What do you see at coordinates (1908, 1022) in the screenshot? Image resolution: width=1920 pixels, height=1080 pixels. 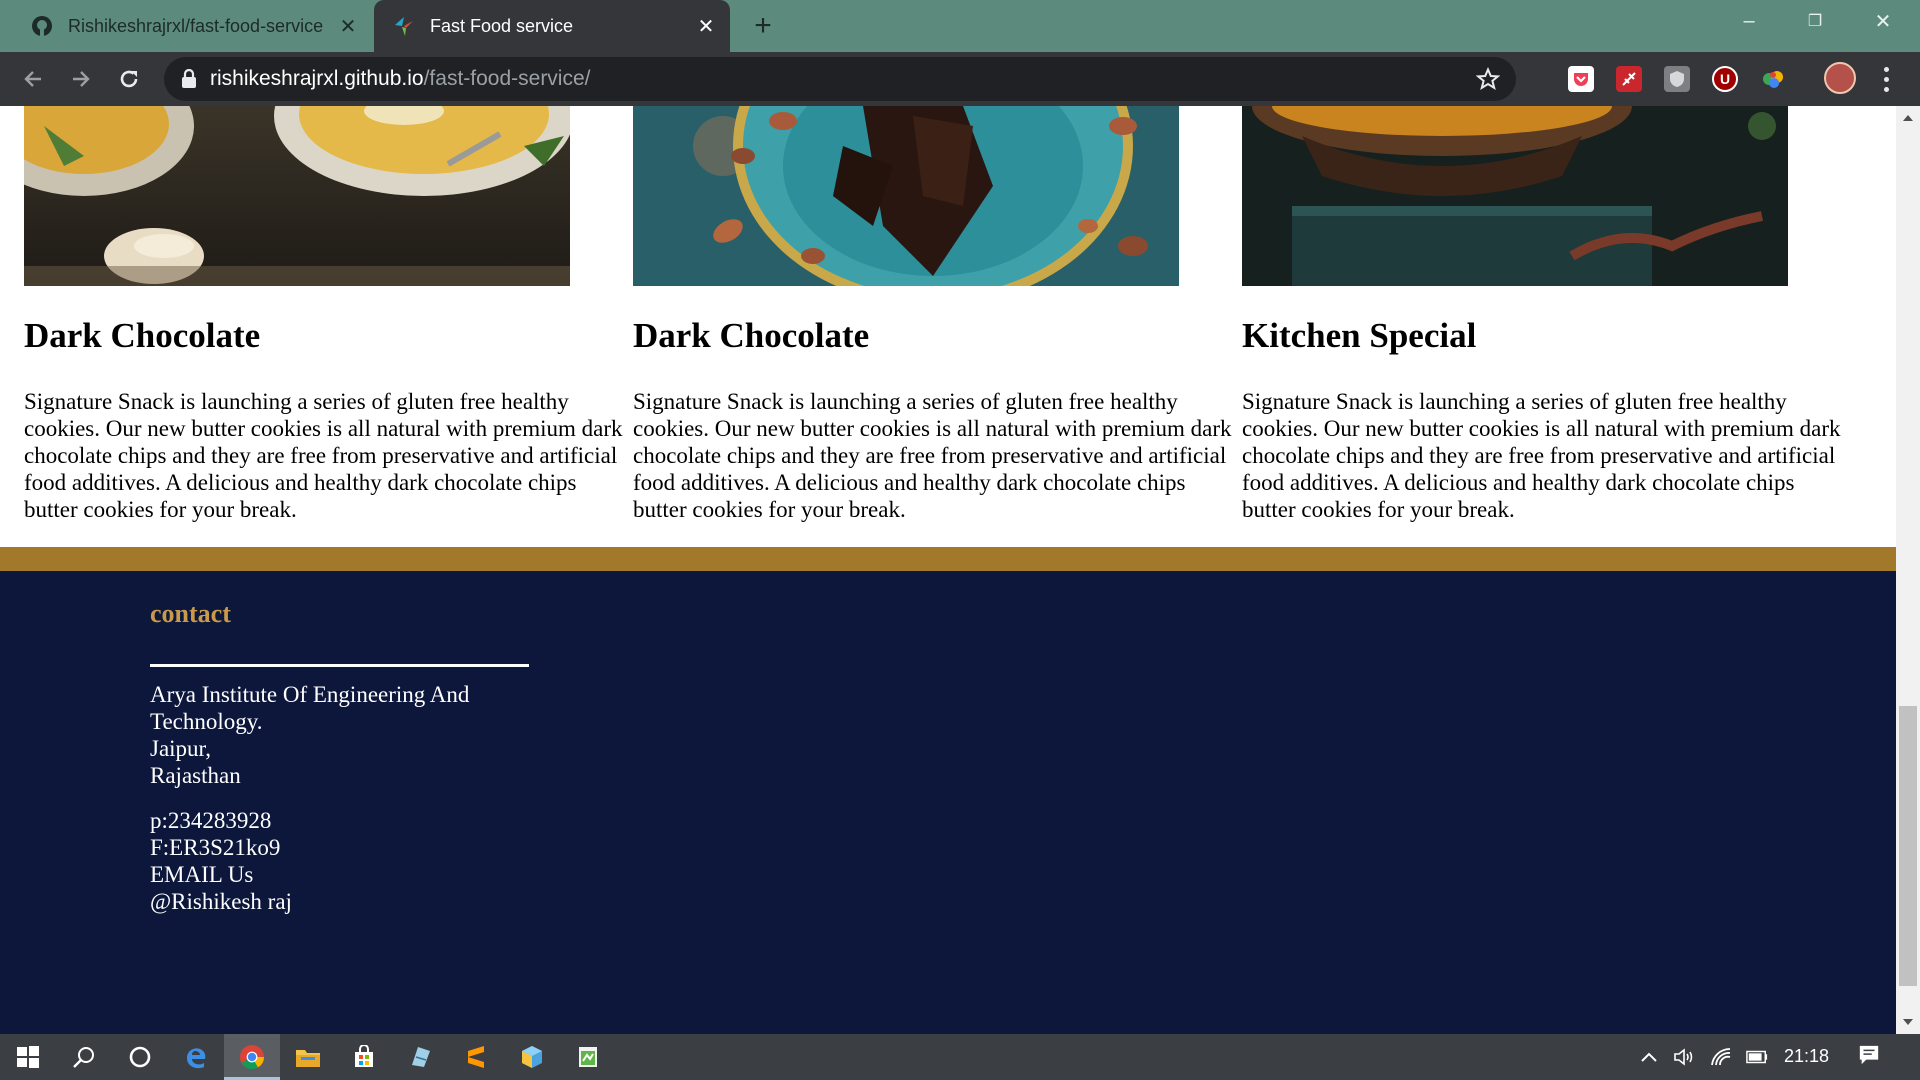 I see `scroll-down-arrow-icon` at bounding box center [1908, 1022].